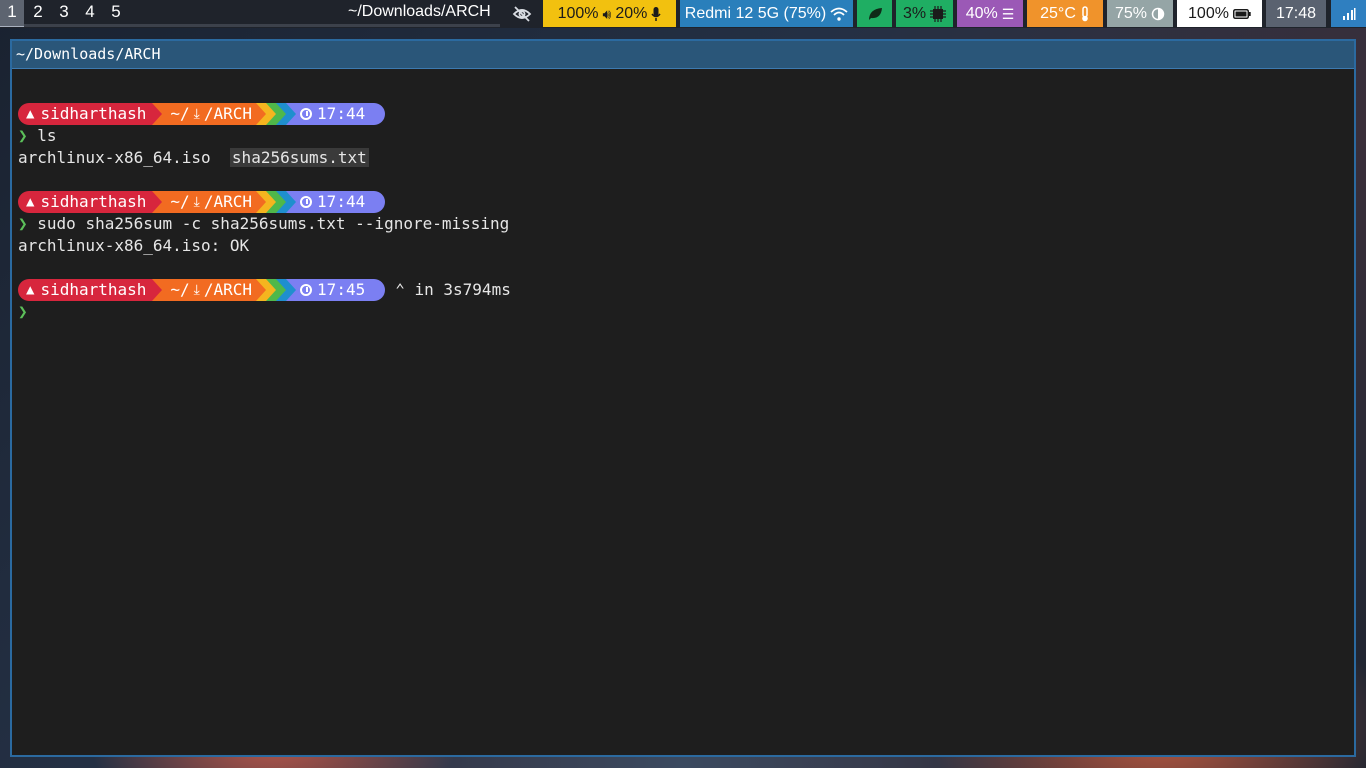 This screenshot has height=768, width=1366. I want to click on prompt-time: 17:45, so click(341, 289).